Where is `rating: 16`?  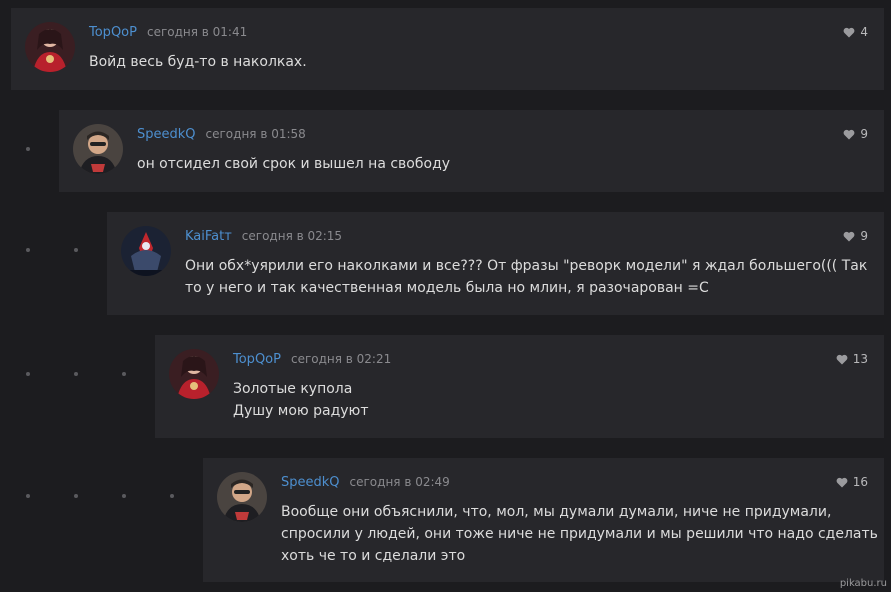
rating: 16 is located at coordinates (852, 482).